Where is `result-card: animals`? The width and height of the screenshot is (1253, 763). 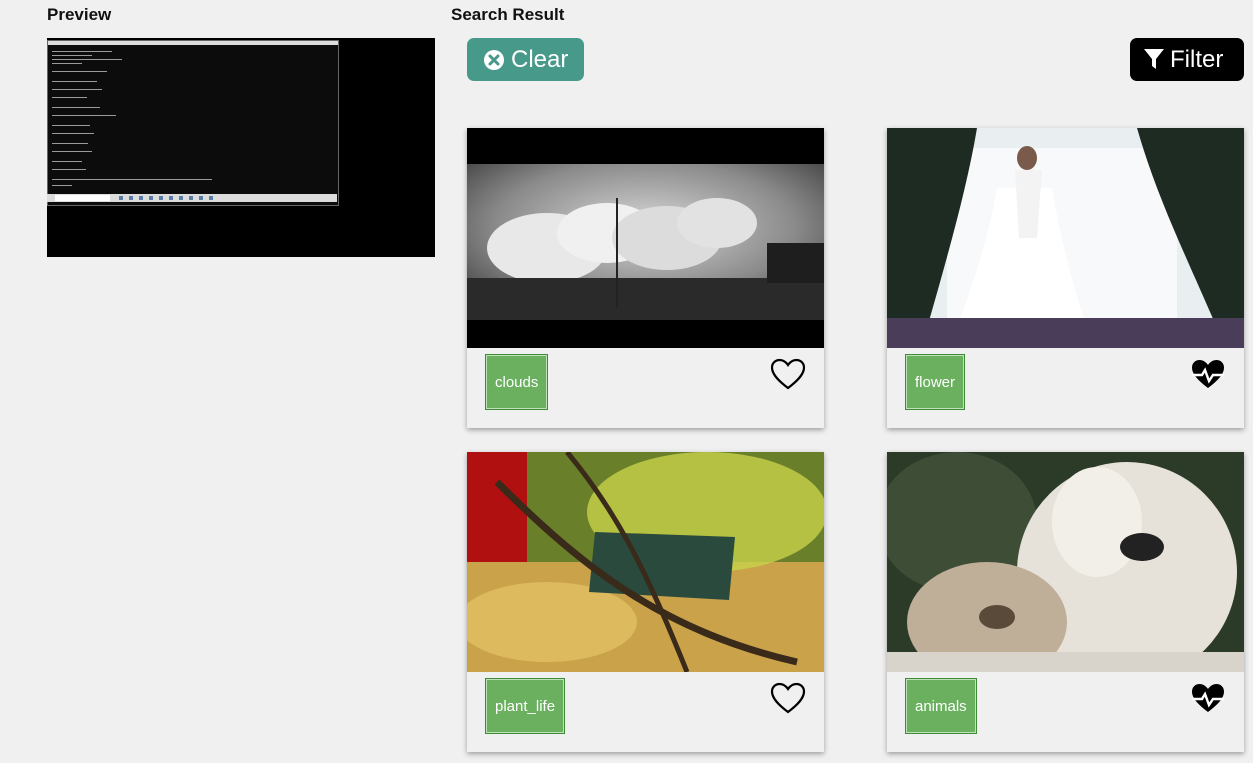
result-card: animals is located at coordinates (1065, 602).